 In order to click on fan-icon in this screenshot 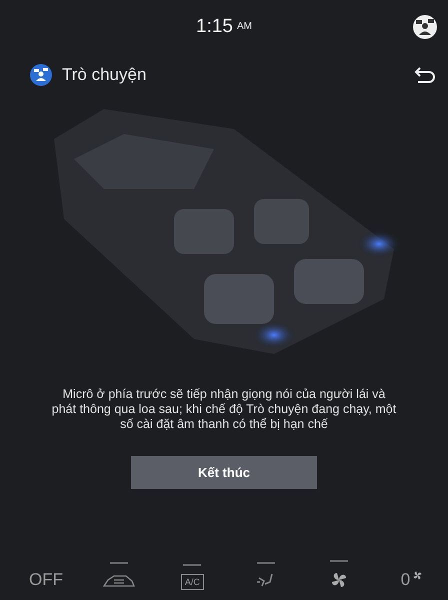, I will do `click(418, 576)`.